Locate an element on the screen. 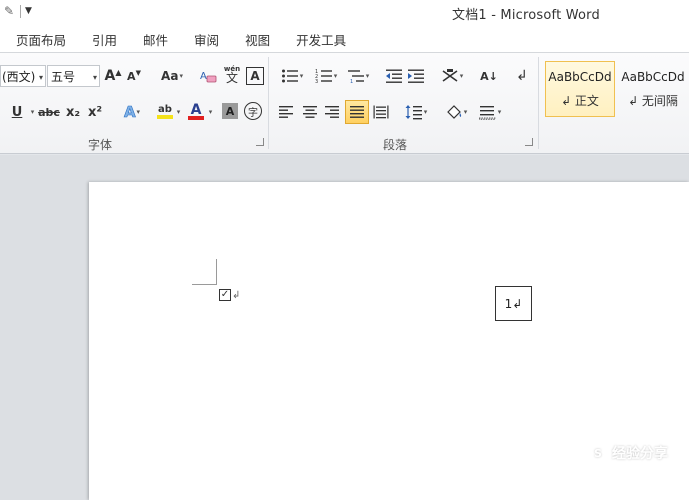  numbering-button: 1 2 3 ▾ is located at coordinates (326, 76).